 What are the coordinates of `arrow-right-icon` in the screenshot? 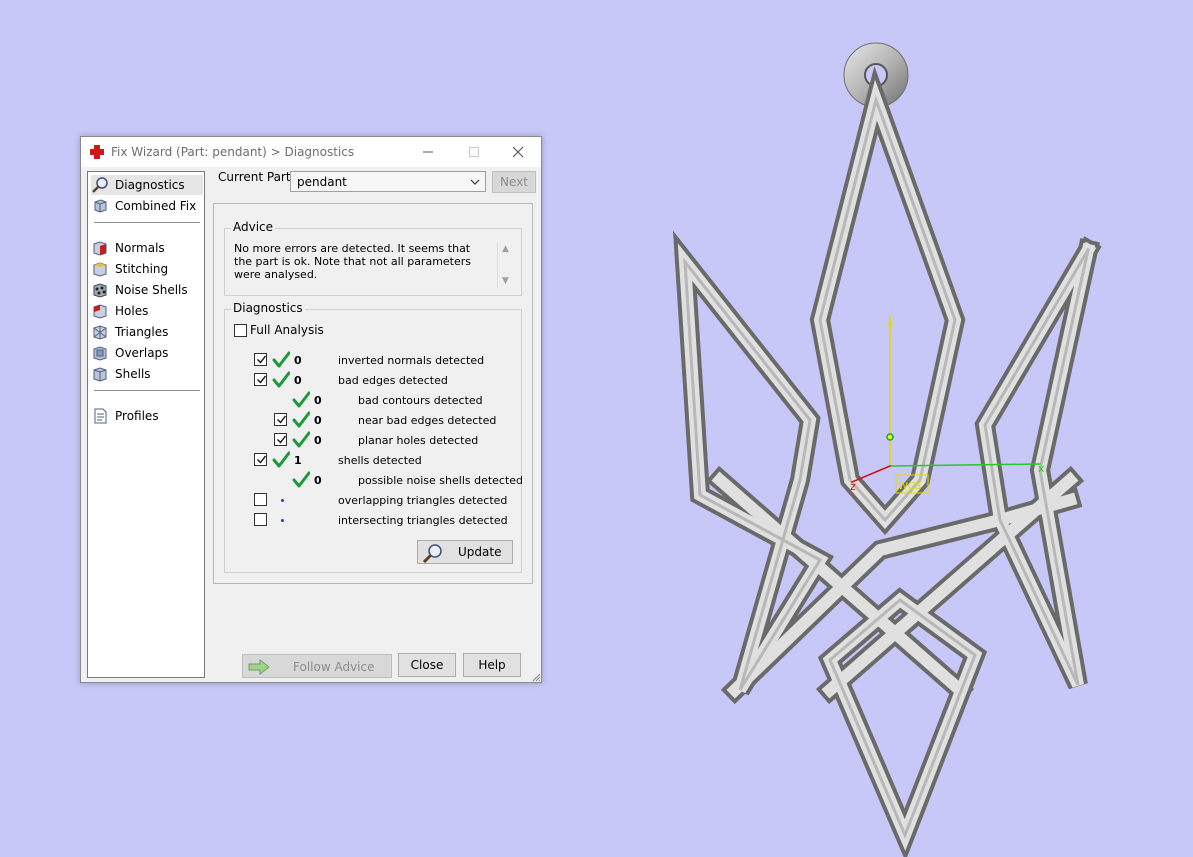 It's located at (259, 667).